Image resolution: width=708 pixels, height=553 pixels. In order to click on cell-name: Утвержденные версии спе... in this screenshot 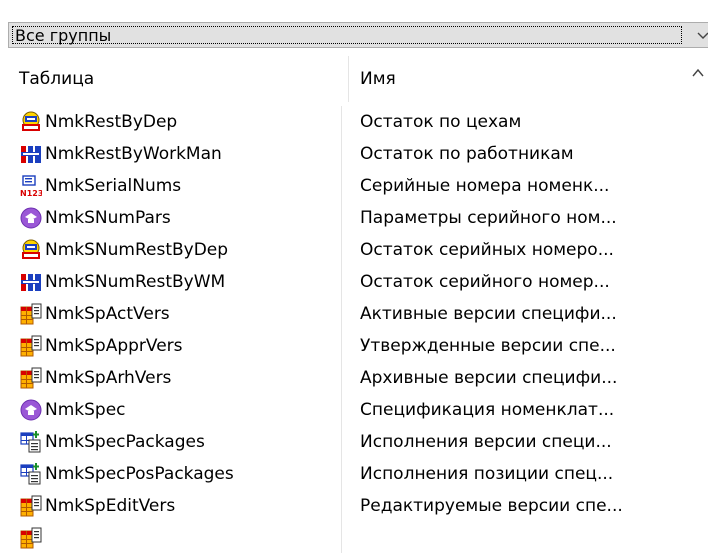, I will do `click(488, 346)`.